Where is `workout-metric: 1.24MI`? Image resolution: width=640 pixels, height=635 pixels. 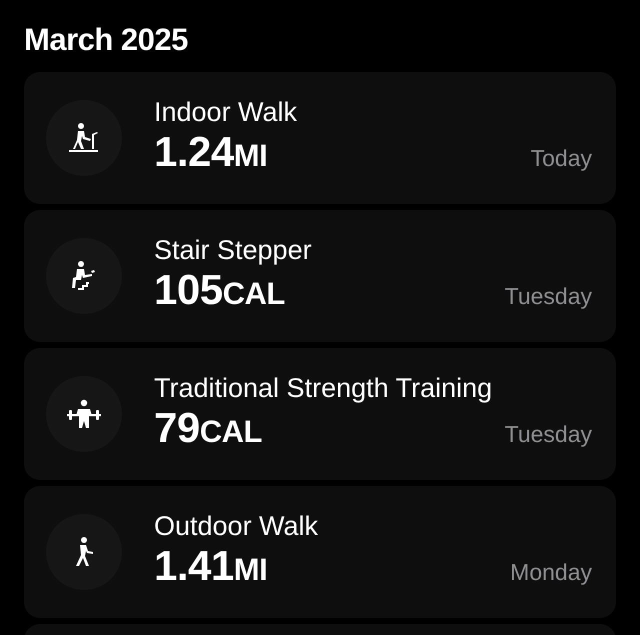
workout-metric: 1.24MI is located at coordinates (211, 152).